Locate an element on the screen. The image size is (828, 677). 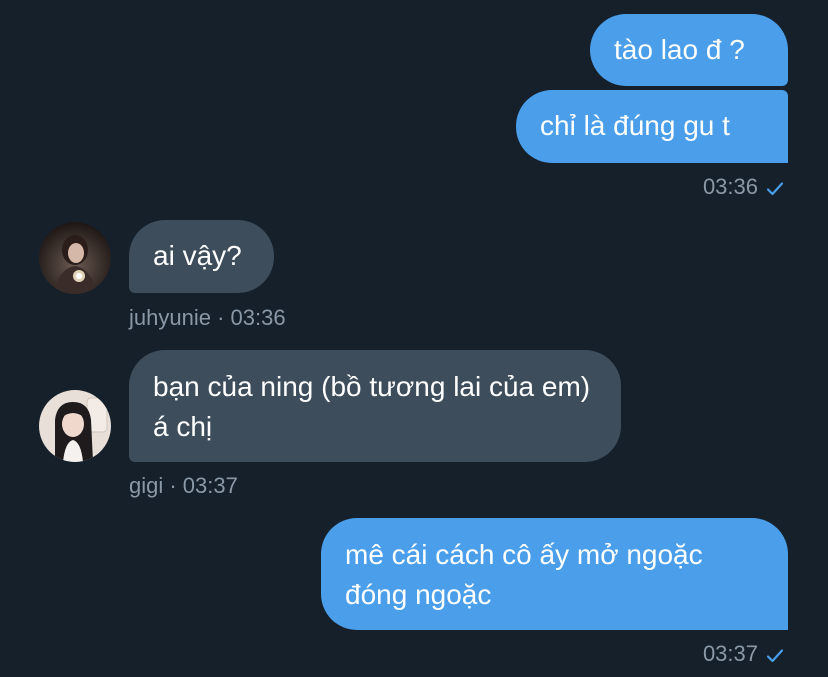
message-meta: juhyunie · 03:36 is located at coordinates (207, 317).